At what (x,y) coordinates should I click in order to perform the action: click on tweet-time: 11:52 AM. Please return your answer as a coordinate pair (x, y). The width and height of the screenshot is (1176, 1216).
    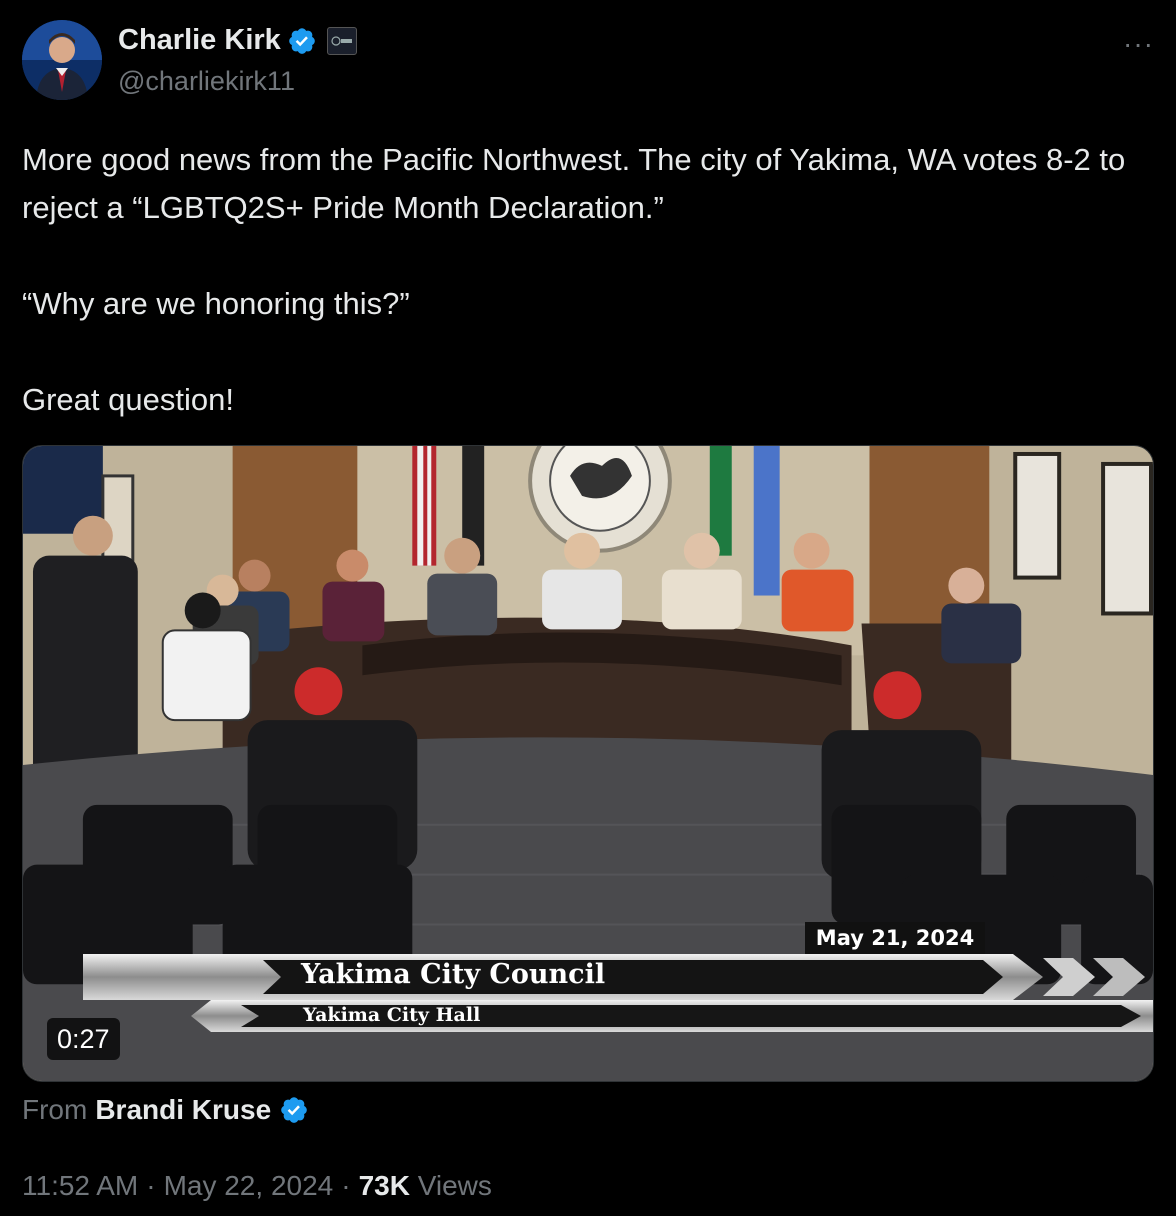
    Looking at the image, I should click on (80, 1186).